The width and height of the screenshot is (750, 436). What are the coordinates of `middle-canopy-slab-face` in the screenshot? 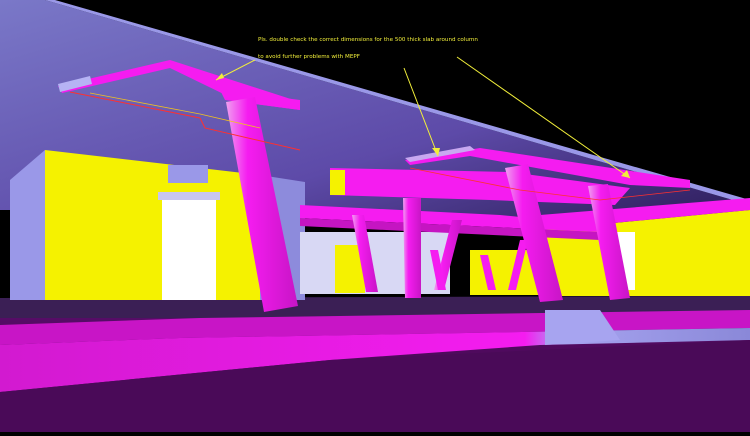 It's located at (337, 182).